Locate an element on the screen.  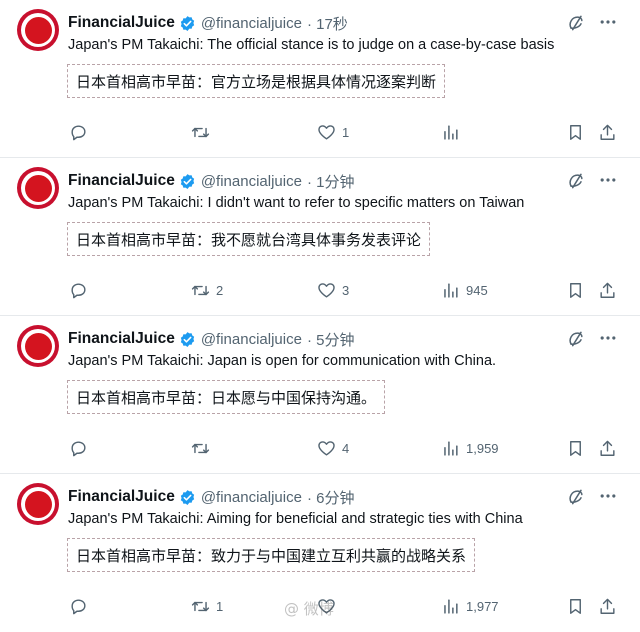
like-button: 4 is located at coordinates (333, 448).